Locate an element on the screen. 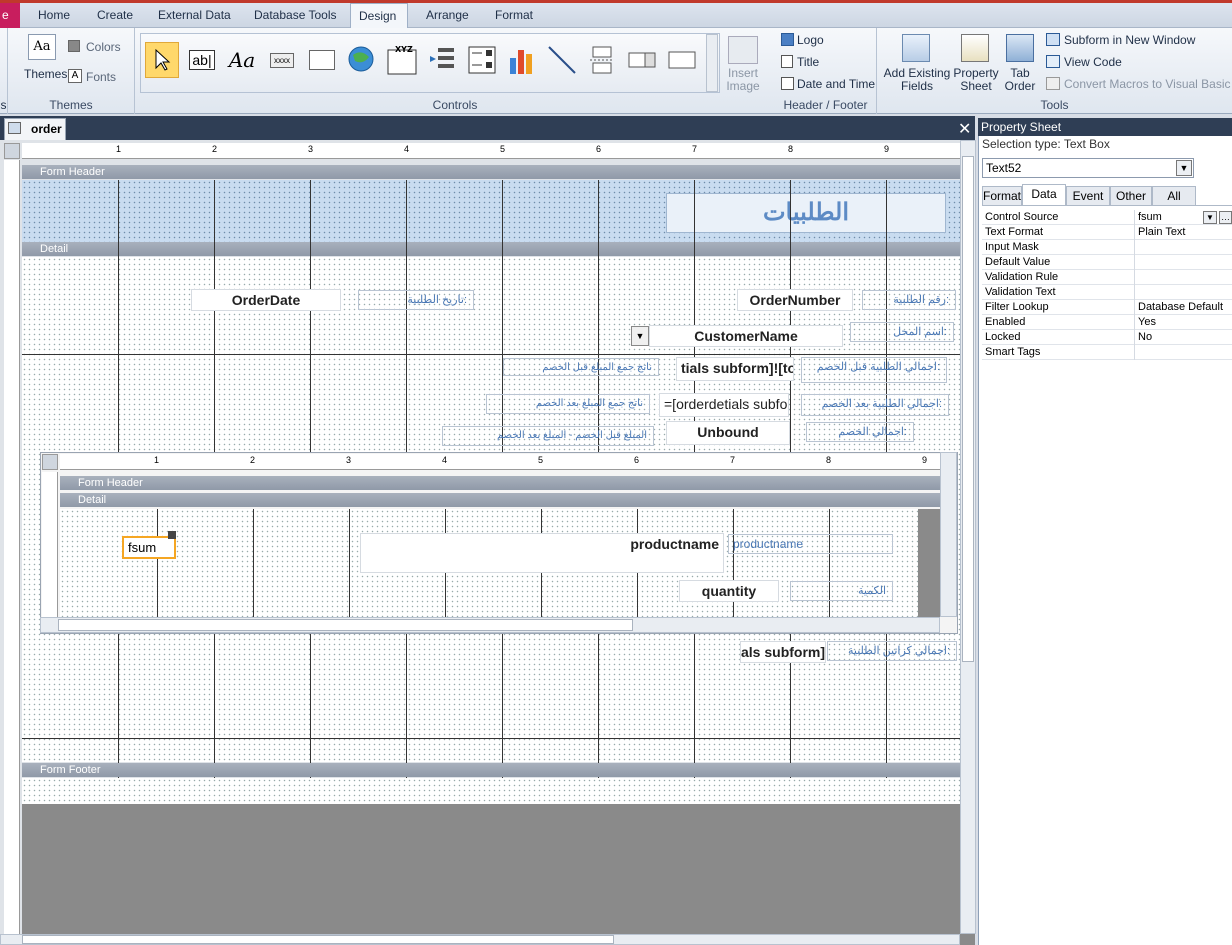 This screenshot has height=945, width=1232. property-value: Yes is located at coordinates (1145, 322).